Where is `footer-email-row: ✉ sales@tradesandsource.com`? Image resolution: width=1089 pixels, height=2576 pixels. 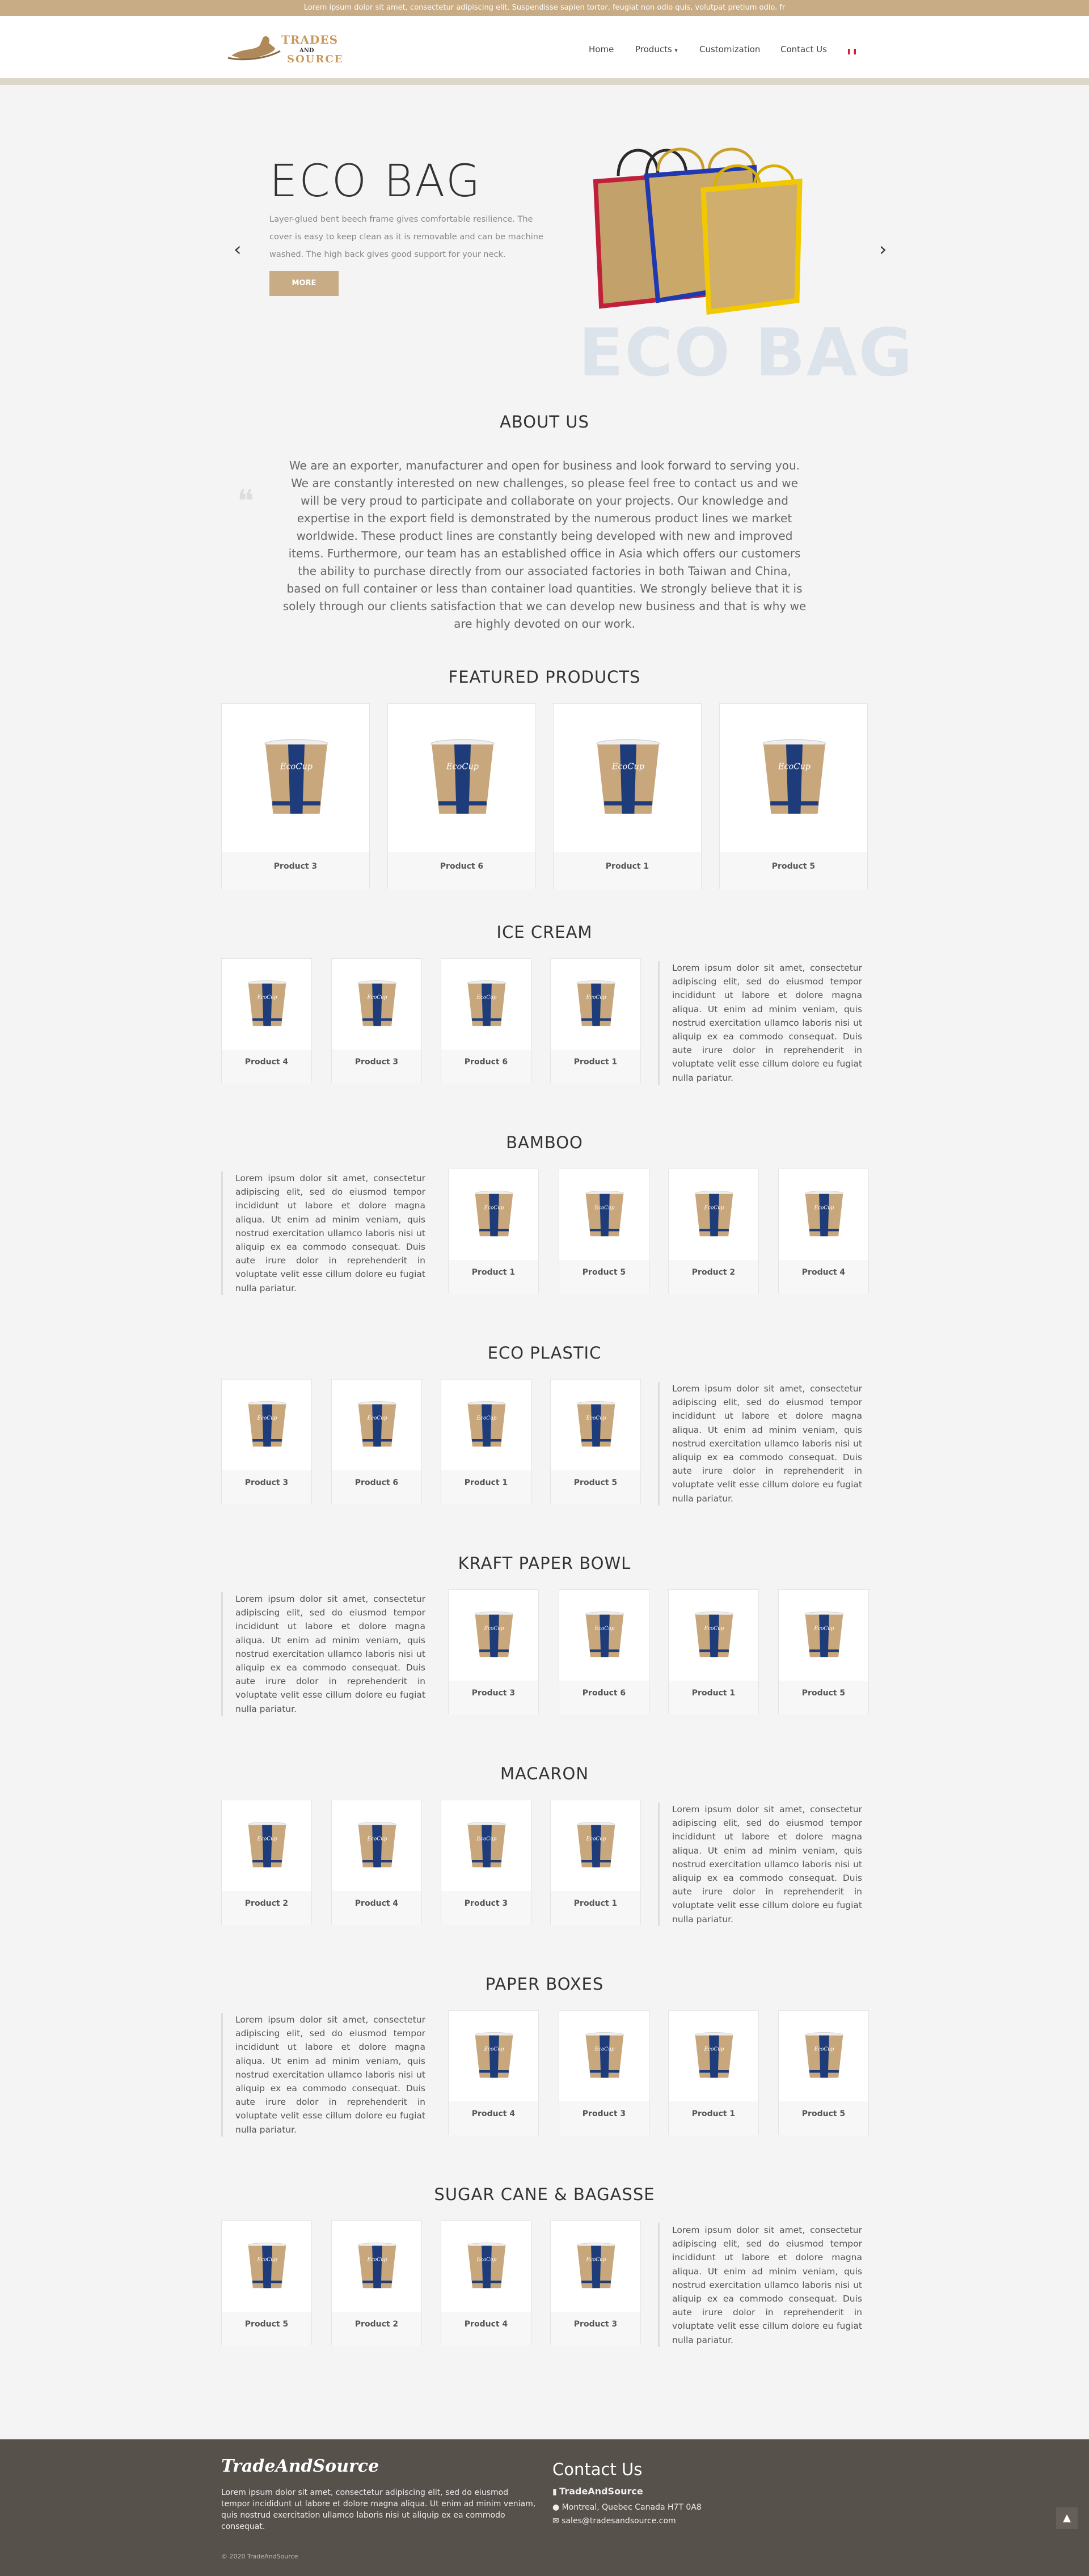
footer-email-row: ✉ sales@tradesandsource.com is located at coordinates (614, 2521).